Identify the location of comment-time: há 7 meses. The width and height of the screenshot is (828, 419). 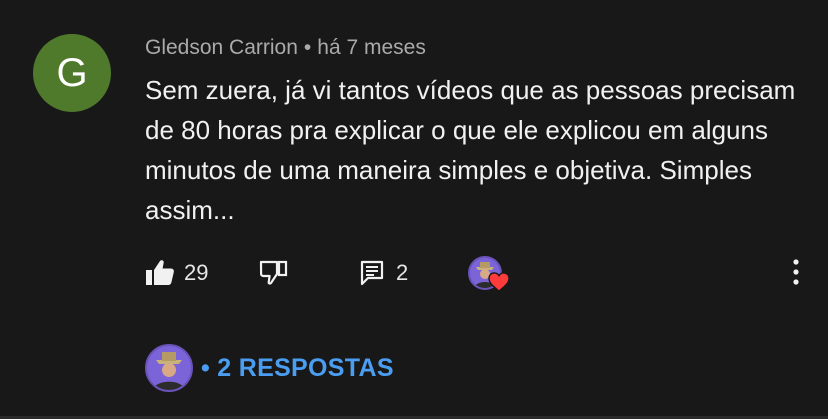
(371, 47).